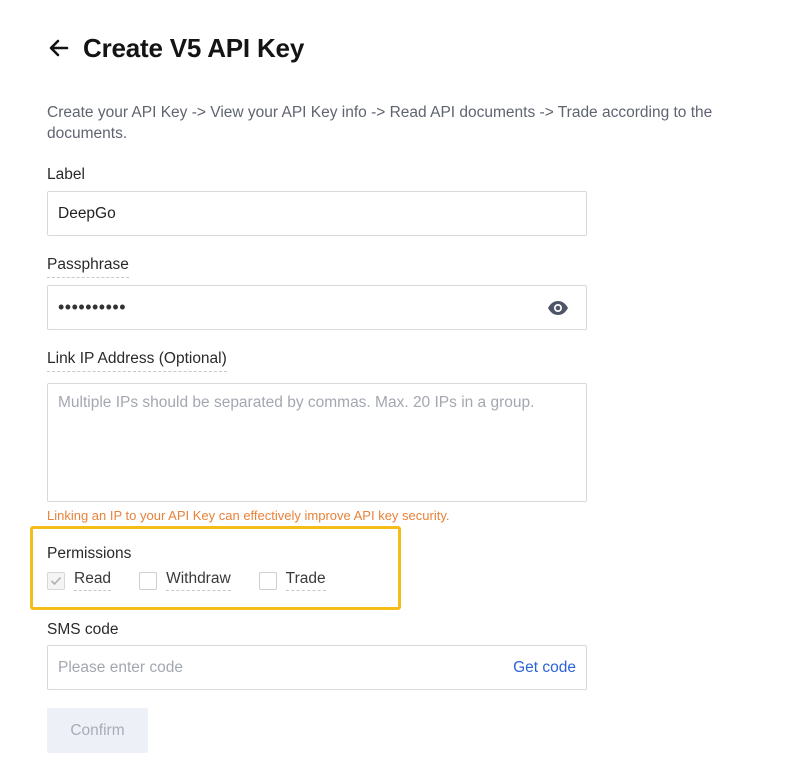 The image size is (798, 768). What do you see at coordinates (137, 361) in the screenshot?
I see `ip-address-label: Link IP Address (Optional)` at bounding box center [137, 361].